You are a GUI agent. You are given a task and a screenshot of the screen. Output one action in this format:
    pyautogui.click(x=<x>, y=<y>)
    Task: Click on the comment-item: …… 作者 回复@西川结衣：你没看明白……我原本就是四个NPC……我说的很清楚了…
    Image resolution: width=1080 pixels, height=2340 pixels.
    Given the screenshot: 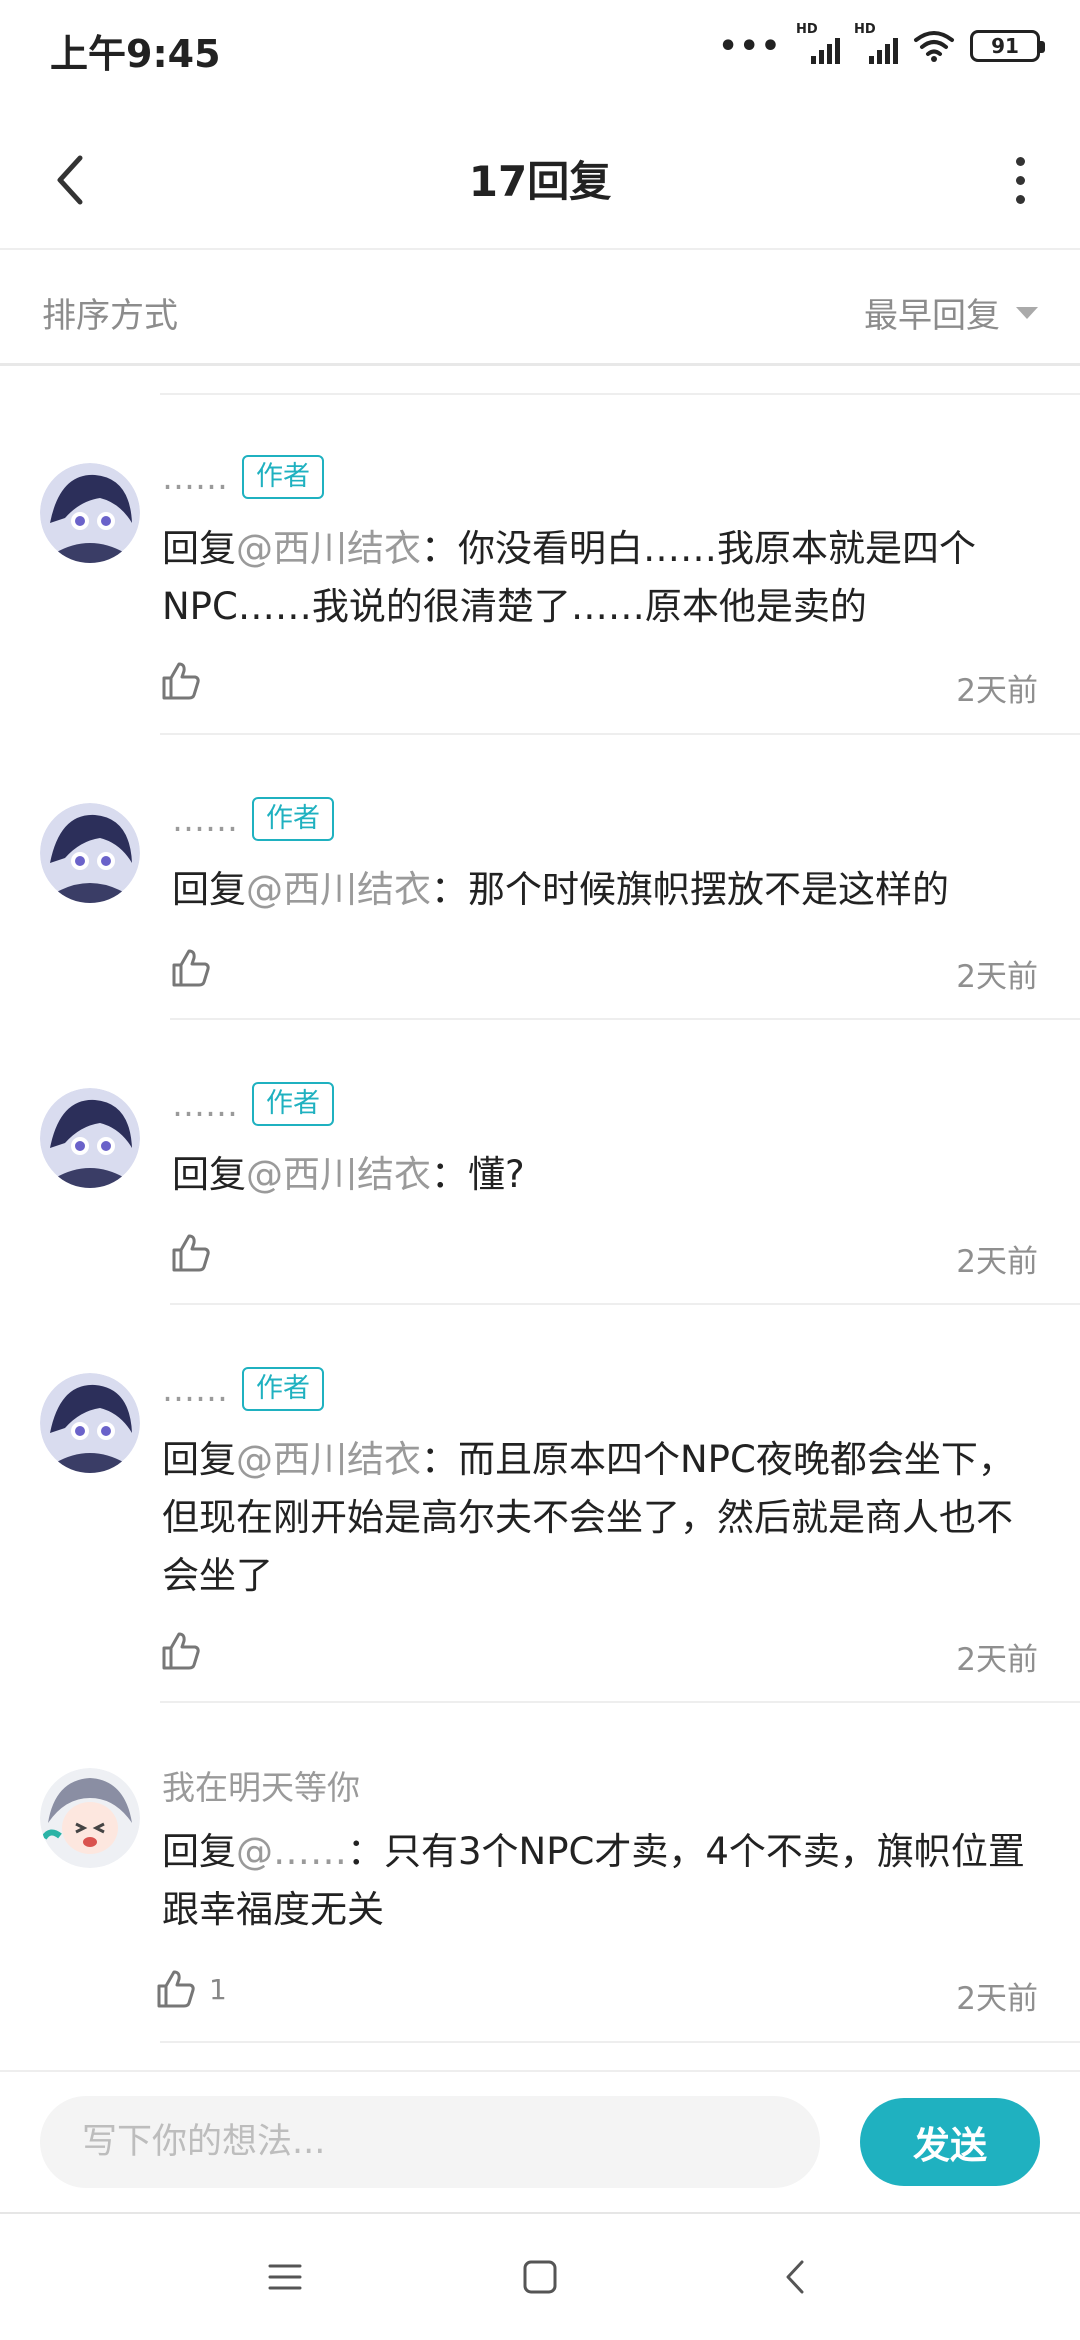 What is the action you would take?
    pyautogui.click(x=540, y=565)
    